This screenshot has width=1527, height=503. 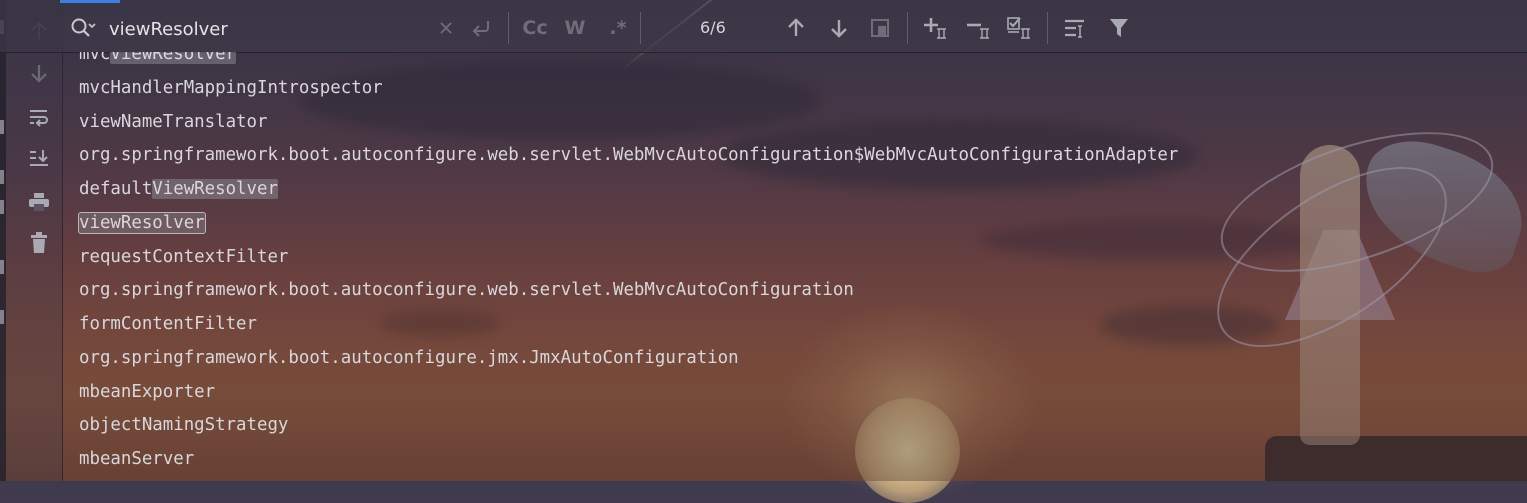 I want to click on select-all-matches-icon, so click(x=1020, y=28).